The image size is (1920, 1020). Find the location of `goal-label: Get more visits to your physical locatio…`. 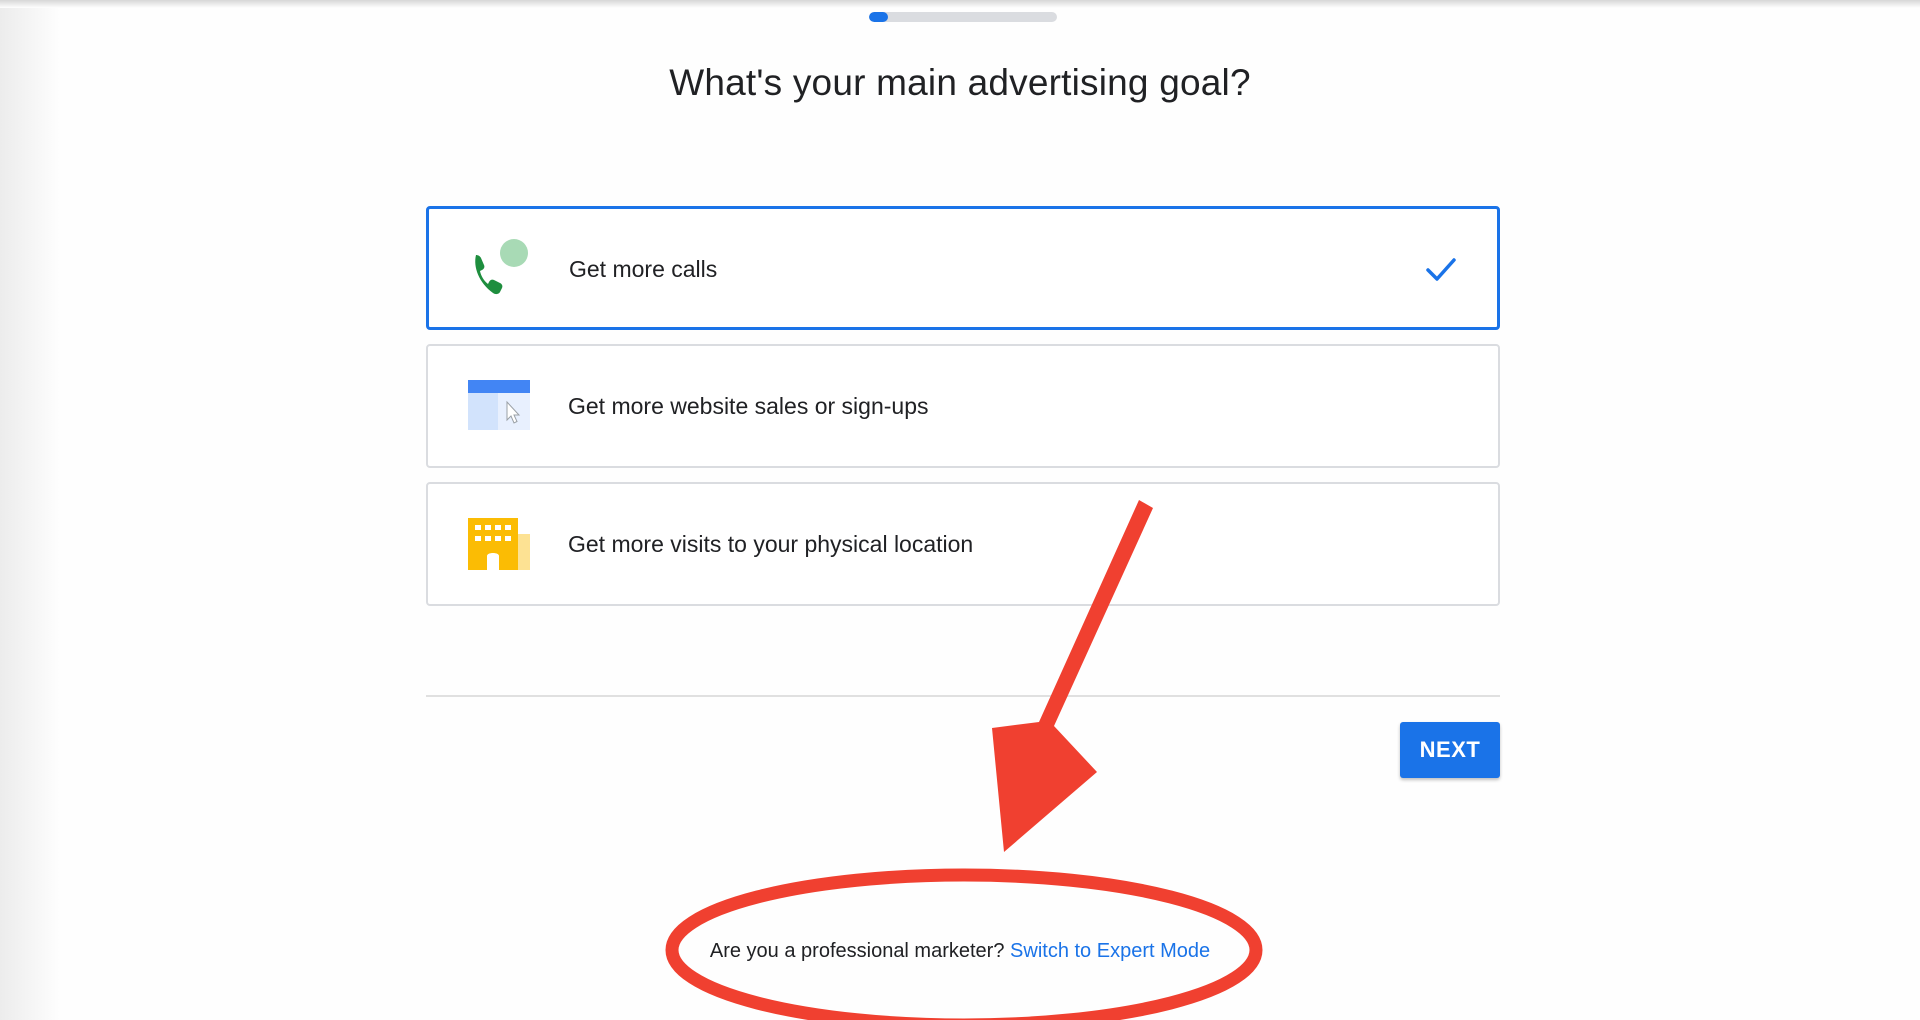

goal-label: Get more visits to your physical locatio… is located at coordinates (771, 544).